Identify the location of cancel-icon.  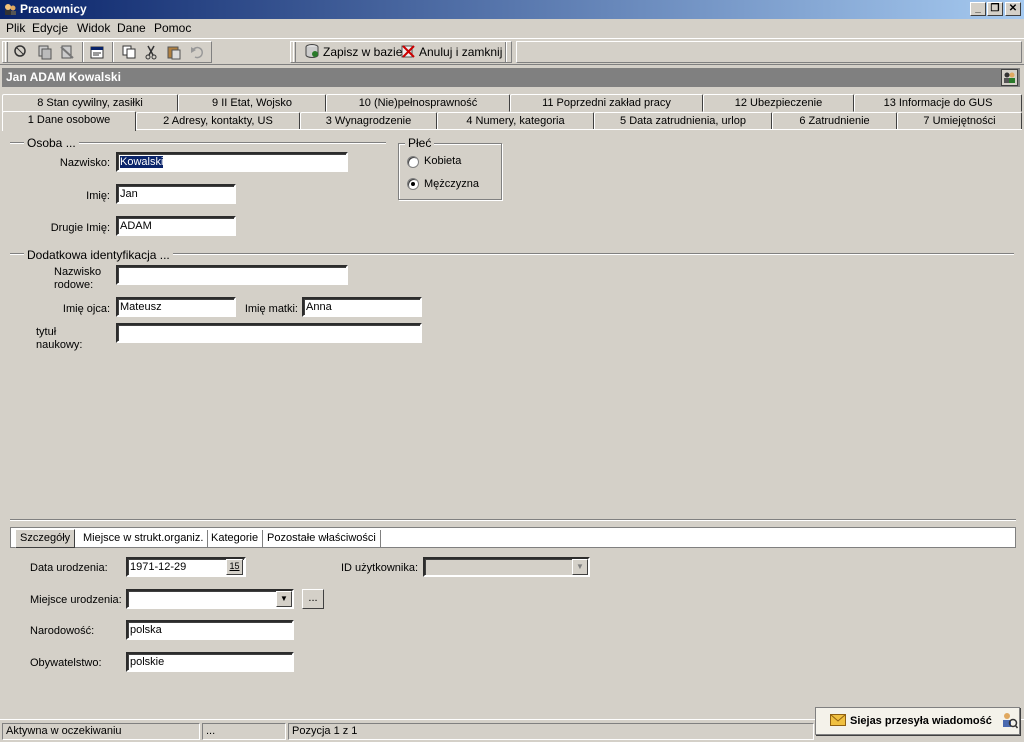
(408, 52).